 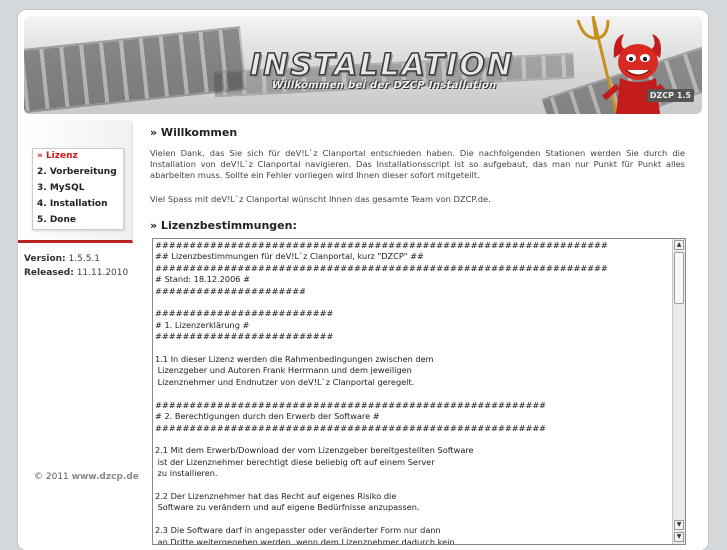 I want to click on copyright-text: © 2011, so click(x=51, y=477).